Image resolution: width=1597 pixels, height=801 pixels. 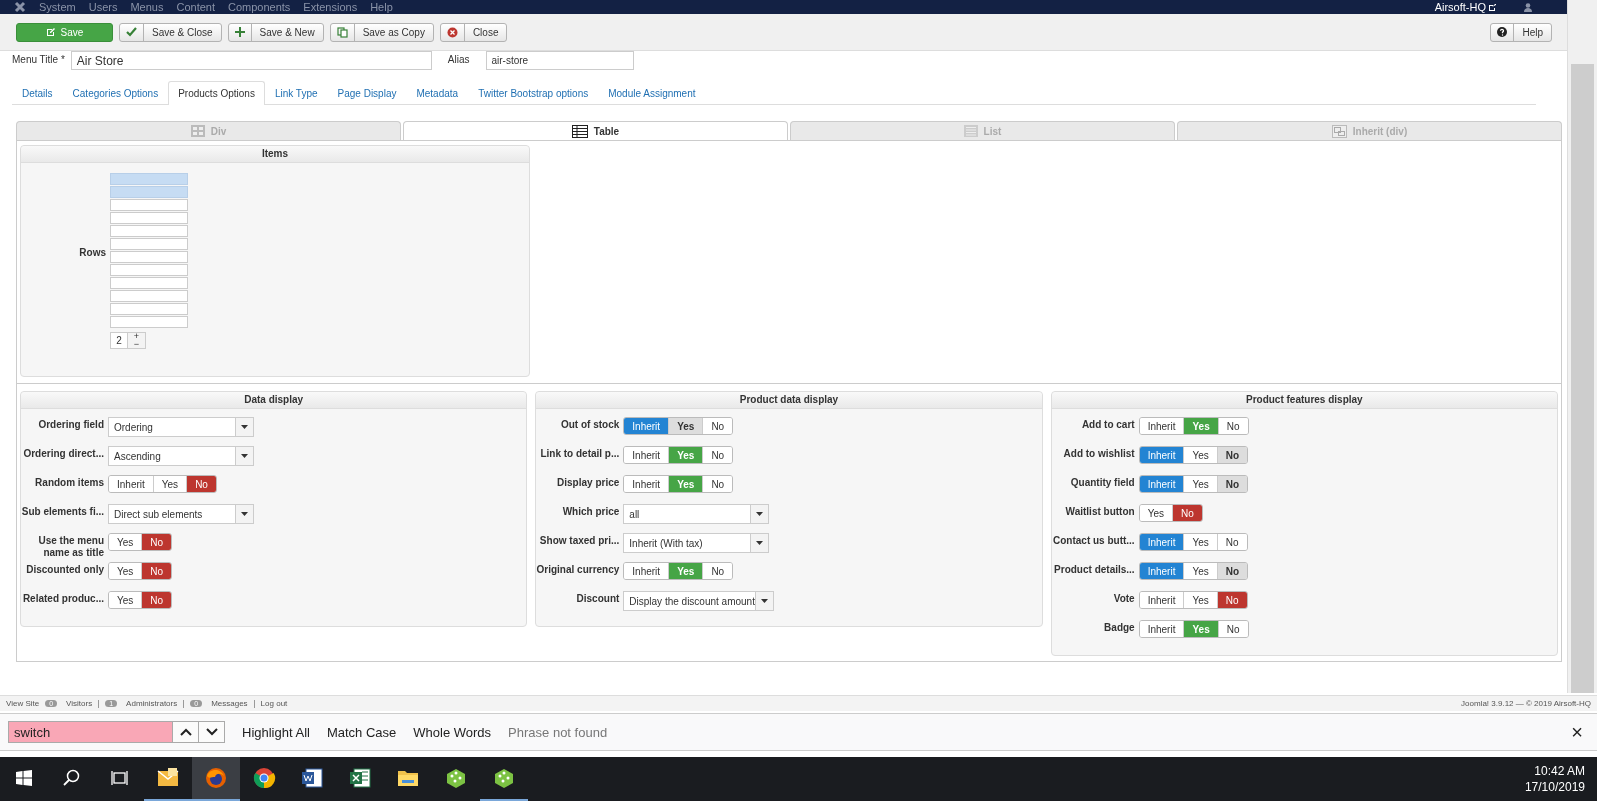 What do you see at coordinates (92, 253) in the screenshot?
I see `field-label: Rows` at bounding box center [92, 253].